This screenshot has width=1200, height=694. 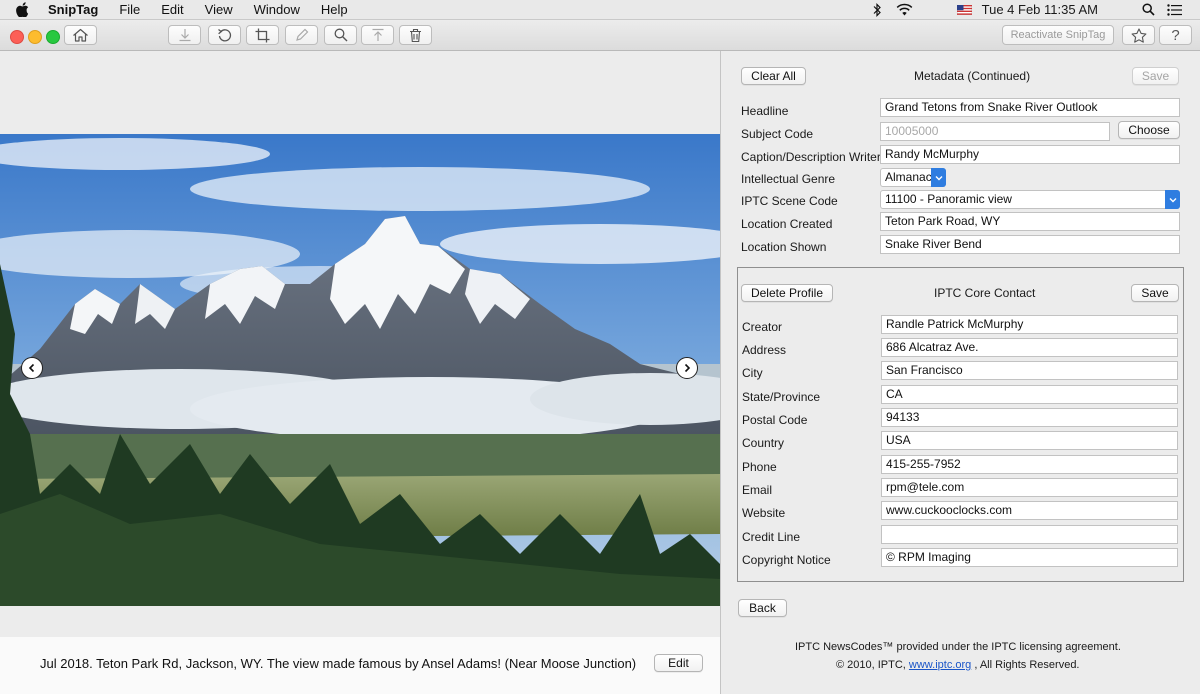 What do you see at coordinates (1029, 534) in the screenshot?
I see `credit-line-field` at bounding box center [1029, 534].